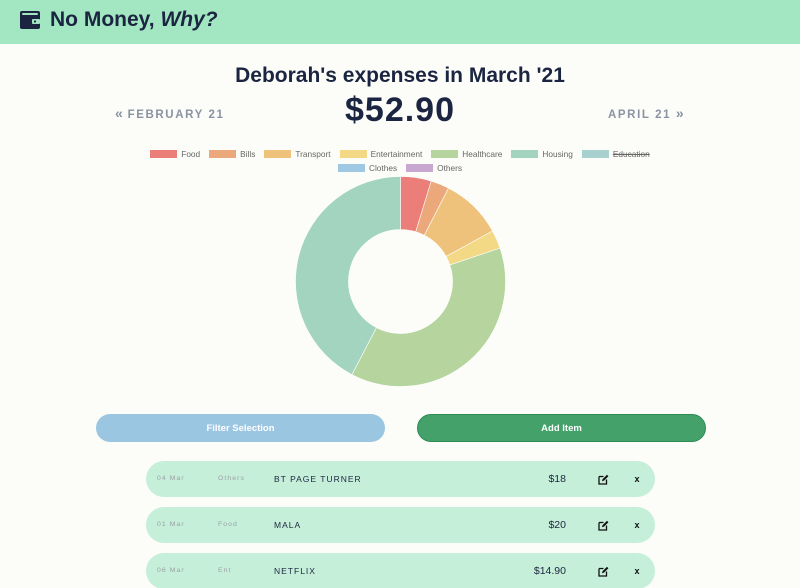  What do you see at coordinates (225, 570) in the screenshot?
I see `expense-category: Ent` at bounding box center [225, 570].